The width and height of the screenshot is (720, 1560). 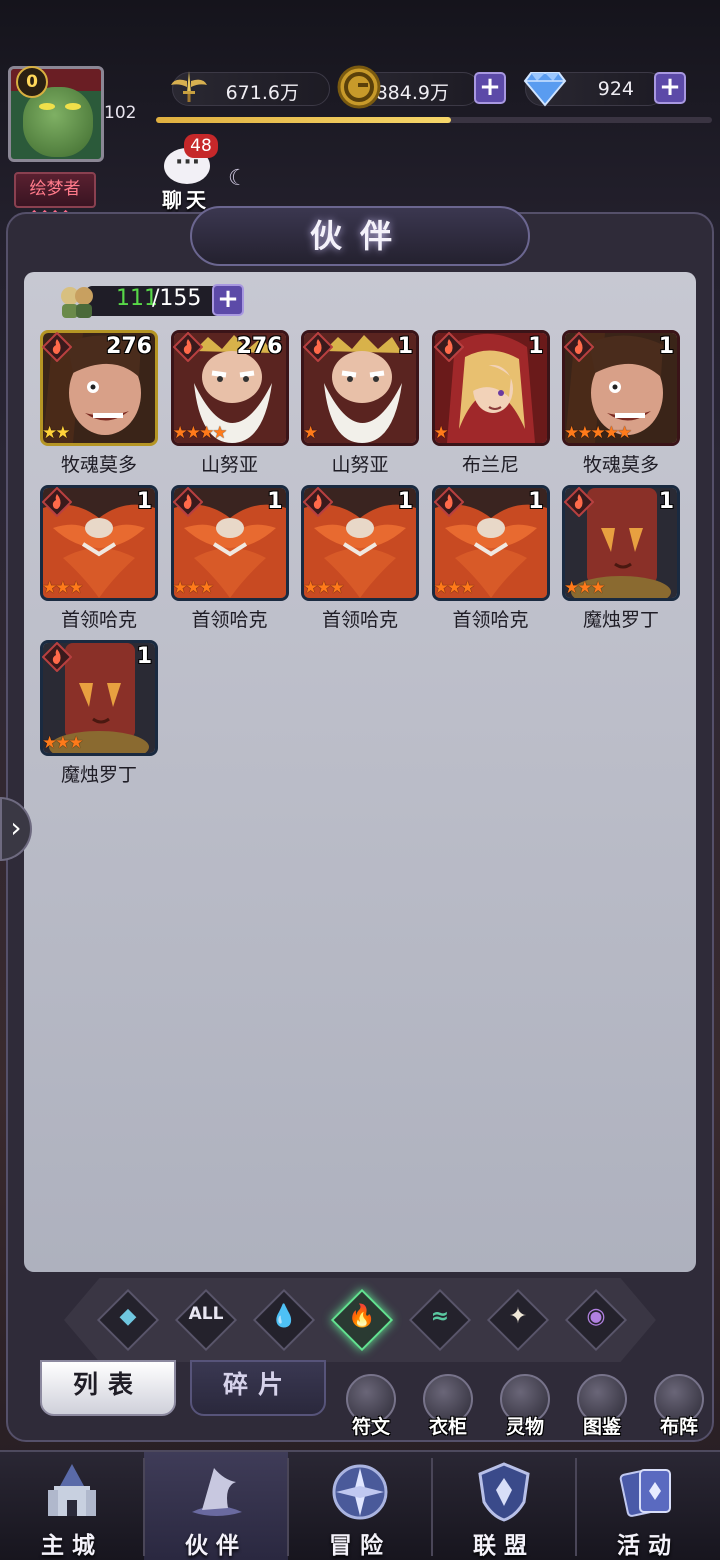 I want to click on light-element-icon: ◆, so click(x=128, y=1316).